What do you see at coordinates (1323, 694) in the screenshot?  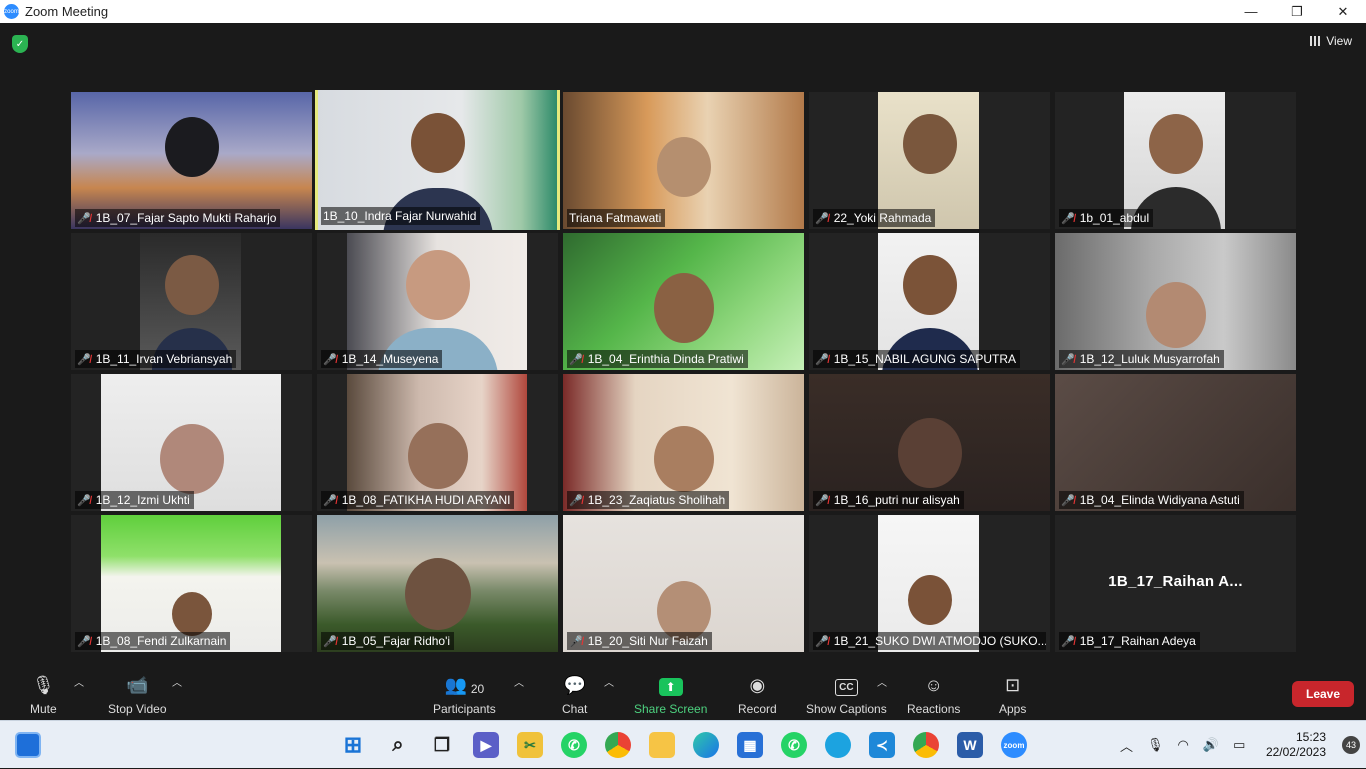 I see `leave-button: Leave` at bounding box center [1323, 694].